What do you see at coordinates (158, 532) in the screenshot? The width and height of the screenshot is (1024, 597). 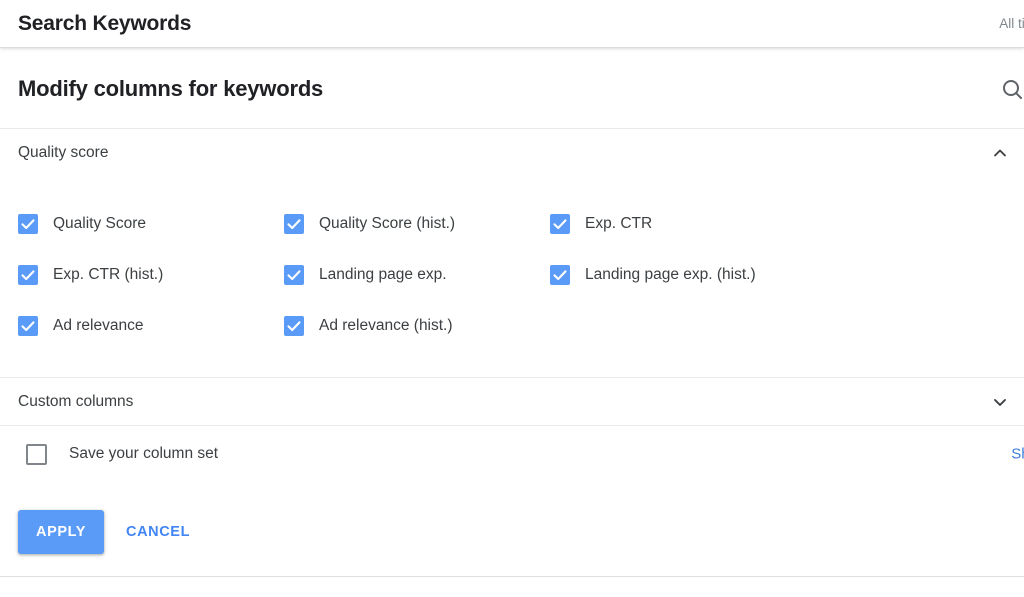 I see `cancel-button: CANCEL` at bounding box center [158, 532].